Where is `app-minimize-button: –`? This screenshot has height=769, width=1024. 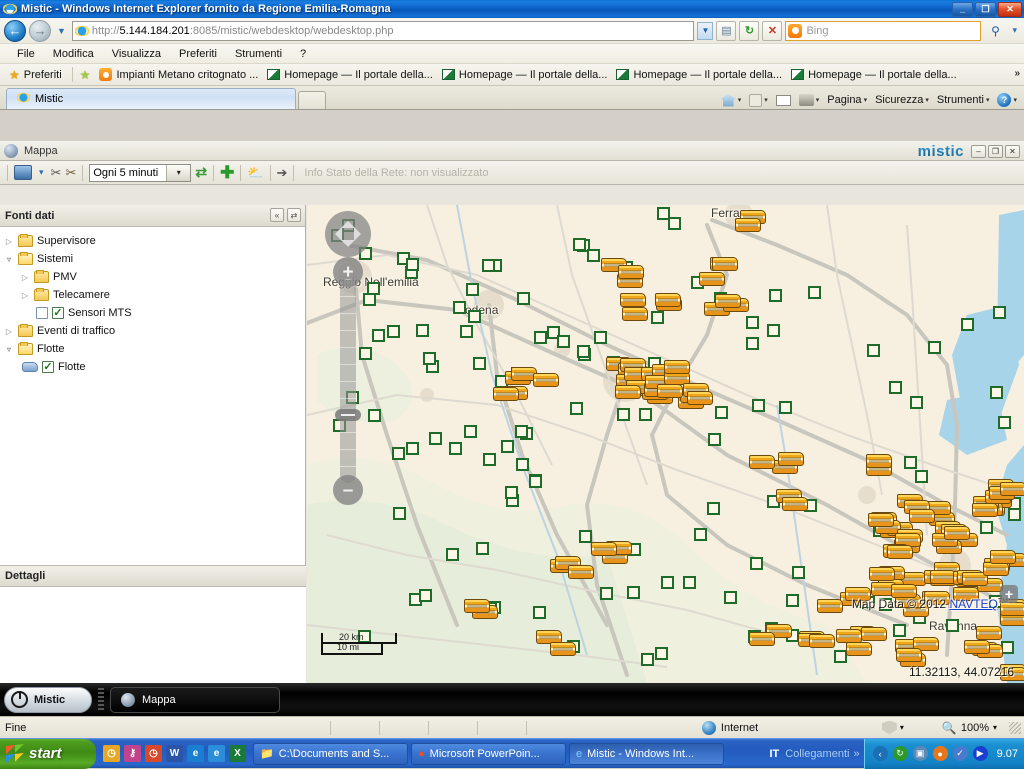
app-minimize-button: – is located at coordinates (978, 151).